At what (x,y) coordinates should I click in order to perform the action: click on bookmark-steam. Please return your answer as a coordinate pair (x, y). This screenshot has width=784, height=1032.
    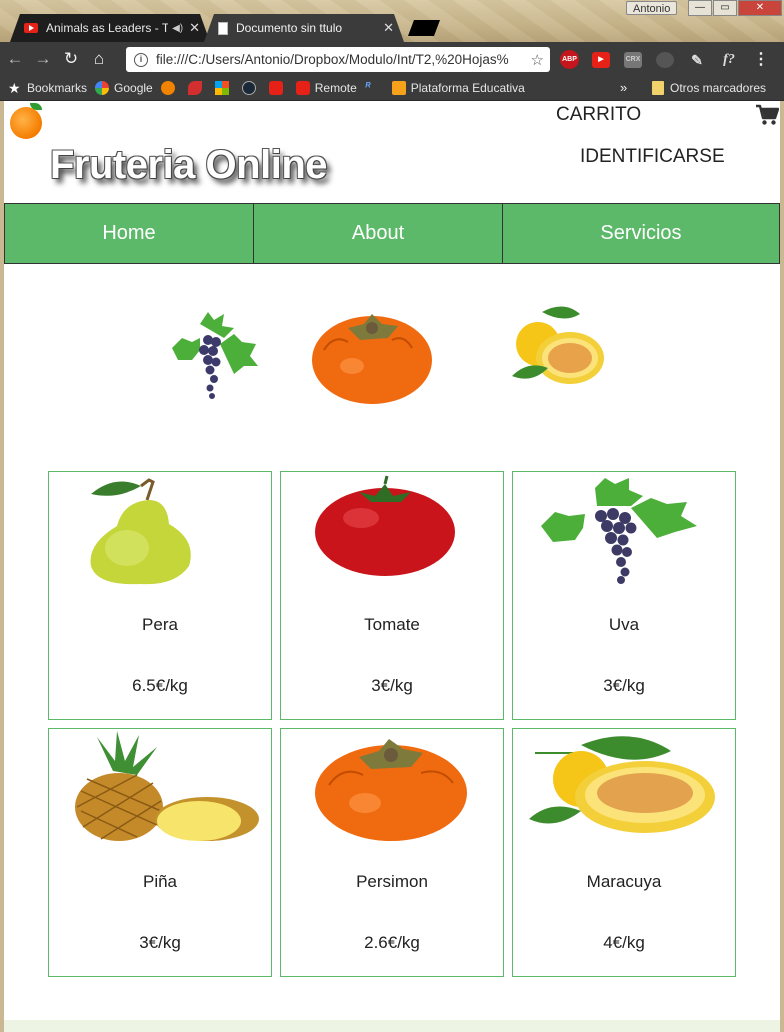
    Looking at the image, I should click on (251, 88).